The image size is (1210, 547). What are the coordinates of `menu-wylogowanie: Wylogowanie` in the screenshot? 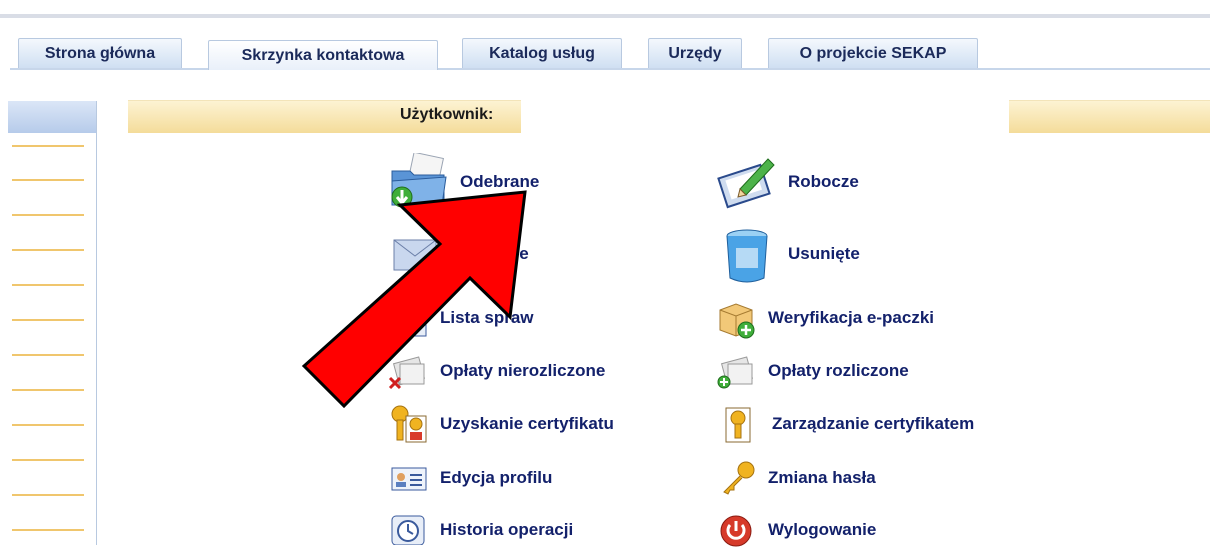 It's located at (816, 529).